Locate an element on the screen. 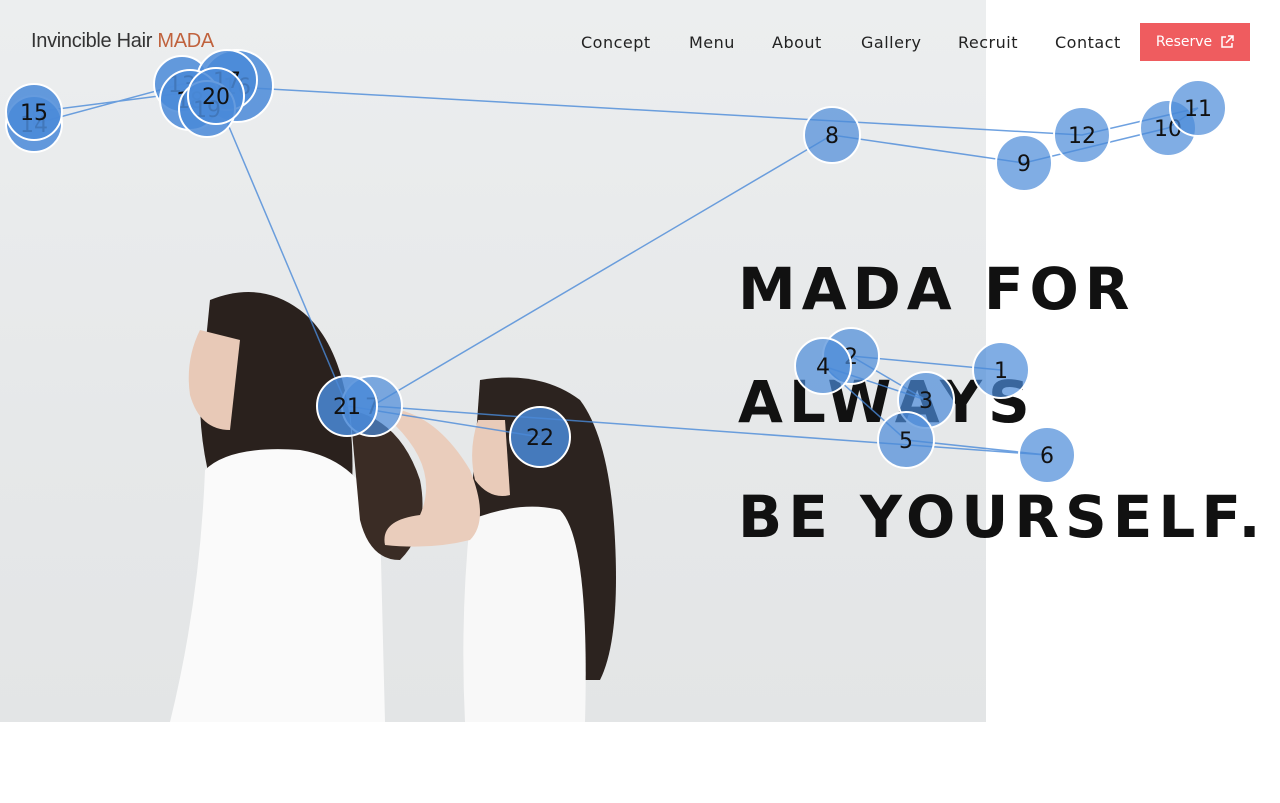 The width and height of the screenshot is (1280, 803). fixation-marker: 11 is located at coordinates (1198, 108).